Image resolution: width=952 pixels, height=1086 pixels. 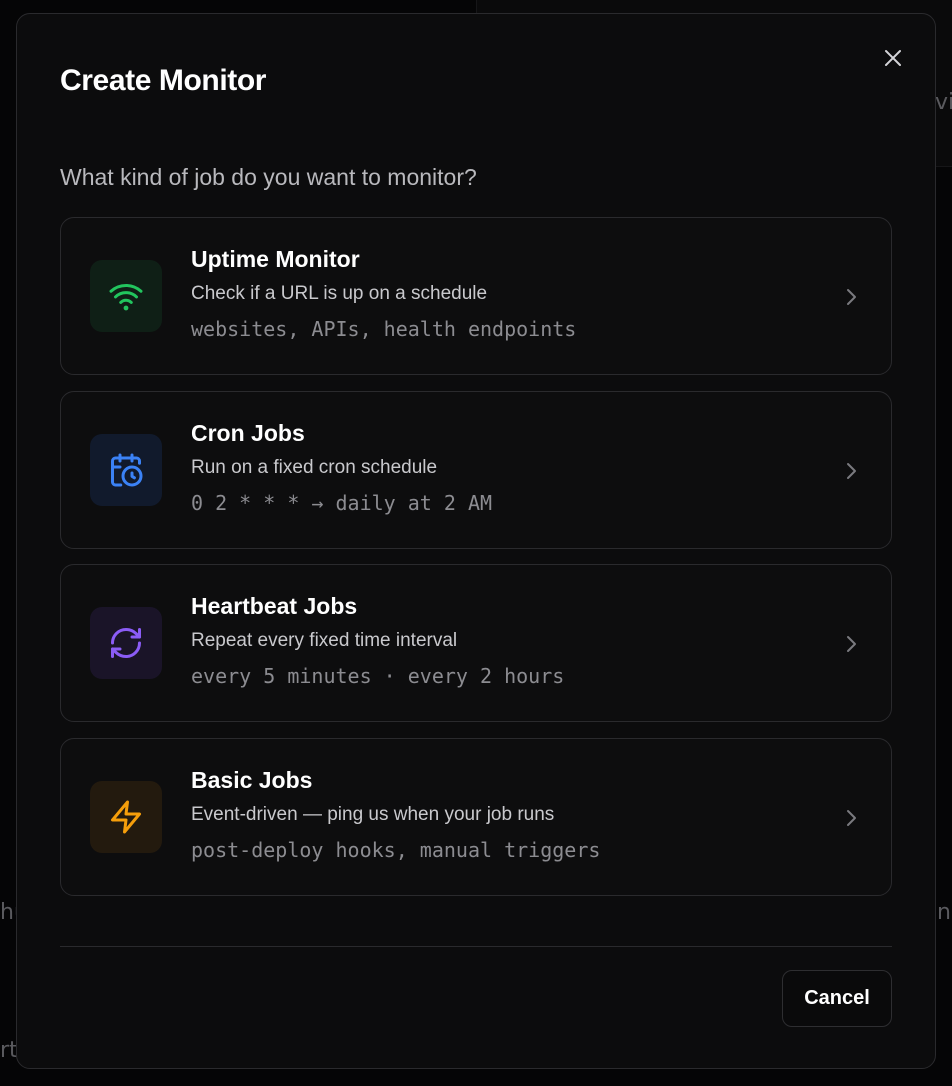 I want to click on wifi-icon, so click(x=126, y=297).